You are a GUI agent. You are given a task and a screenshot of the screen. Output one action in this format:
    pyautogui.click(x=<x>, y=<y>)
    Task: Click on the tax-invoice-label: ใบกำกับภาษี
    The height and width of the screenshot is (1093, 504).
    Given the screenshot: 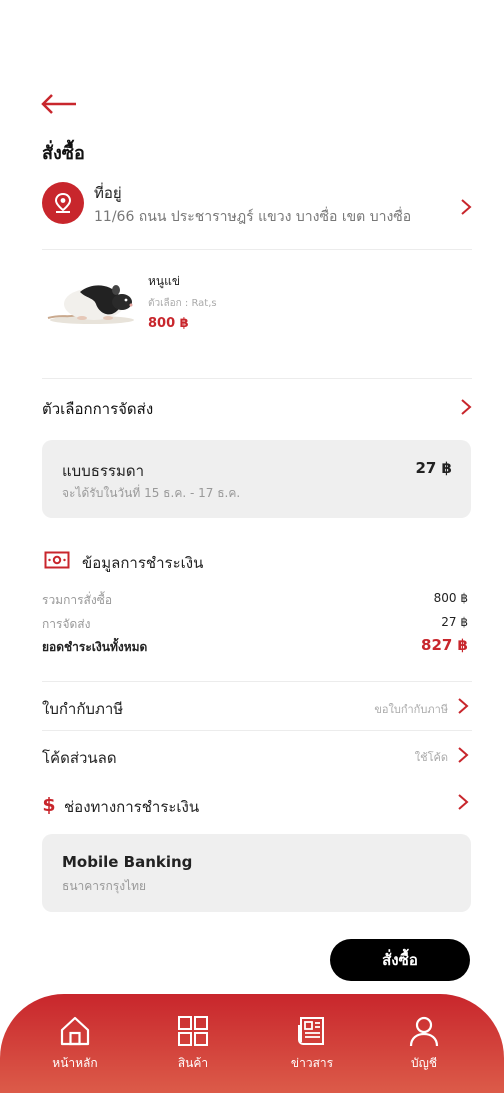 What is the action you would take?
    pyautogui.click(x=82, y=709)
    